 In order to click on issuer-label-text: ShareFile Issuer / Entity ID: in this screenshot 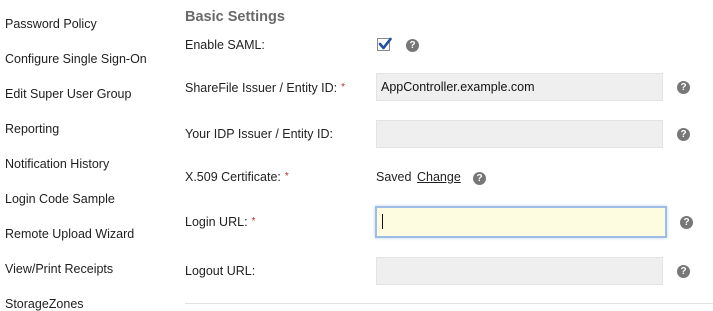, I will do `click(261, 88)`.